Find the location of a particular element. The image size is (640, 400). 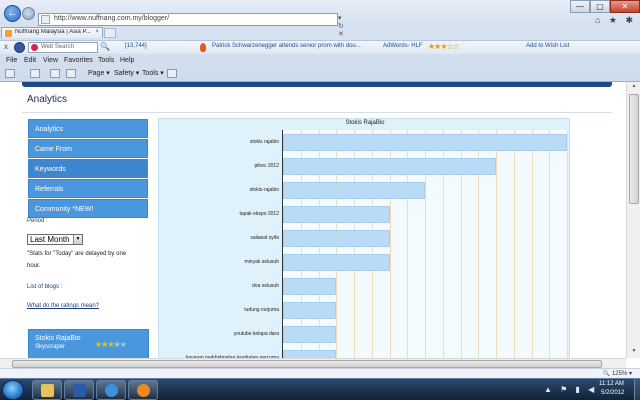

rating-stars-icon: ★★★☆☆ is located at coordinates (444, 46).